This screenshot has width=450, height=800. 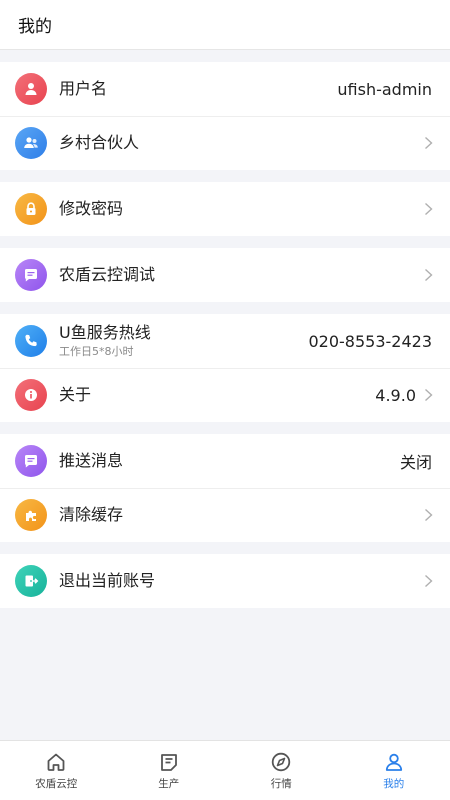 I want to click on username-row: 用户名 ufish-admin, so click(x=225, y=89).